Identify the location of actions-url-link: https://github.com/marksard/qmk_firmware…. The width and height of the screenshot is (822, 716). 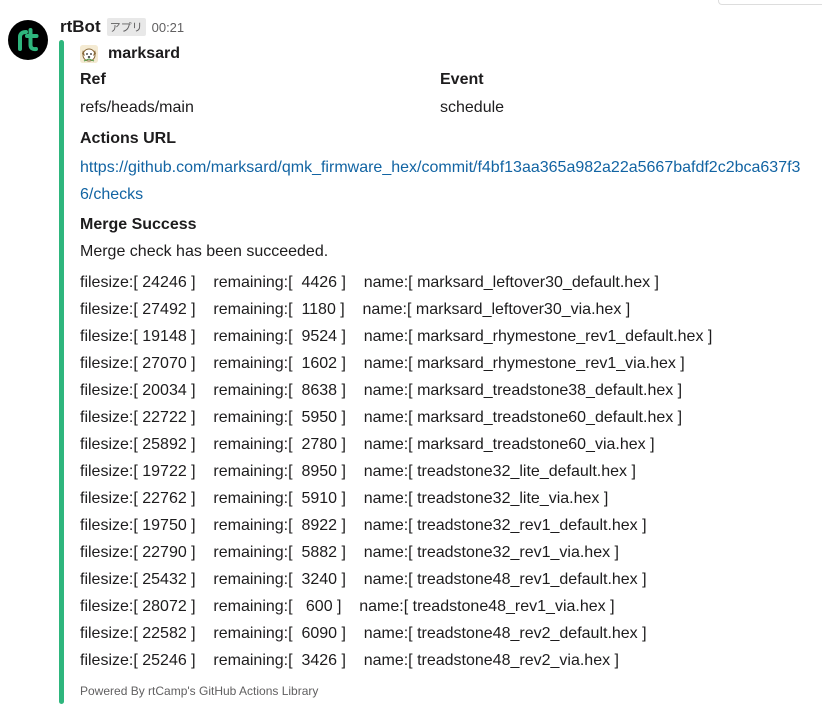
(445, 181).